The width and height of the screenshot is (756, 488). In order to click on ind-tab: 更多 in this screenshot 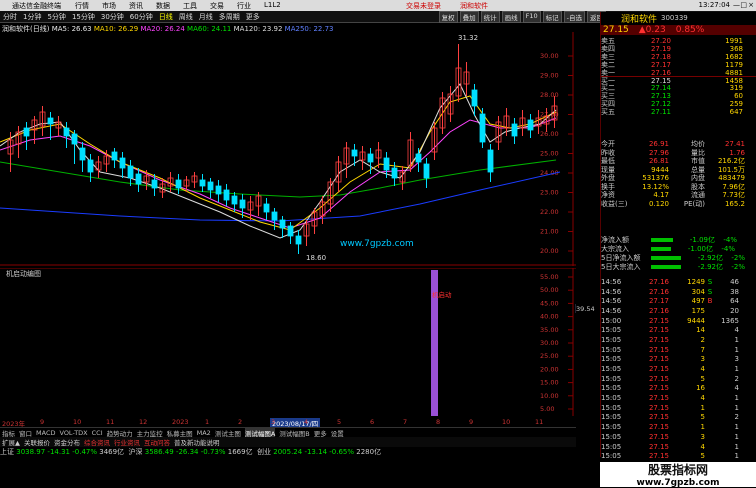, I will do `click(320, 433)`.